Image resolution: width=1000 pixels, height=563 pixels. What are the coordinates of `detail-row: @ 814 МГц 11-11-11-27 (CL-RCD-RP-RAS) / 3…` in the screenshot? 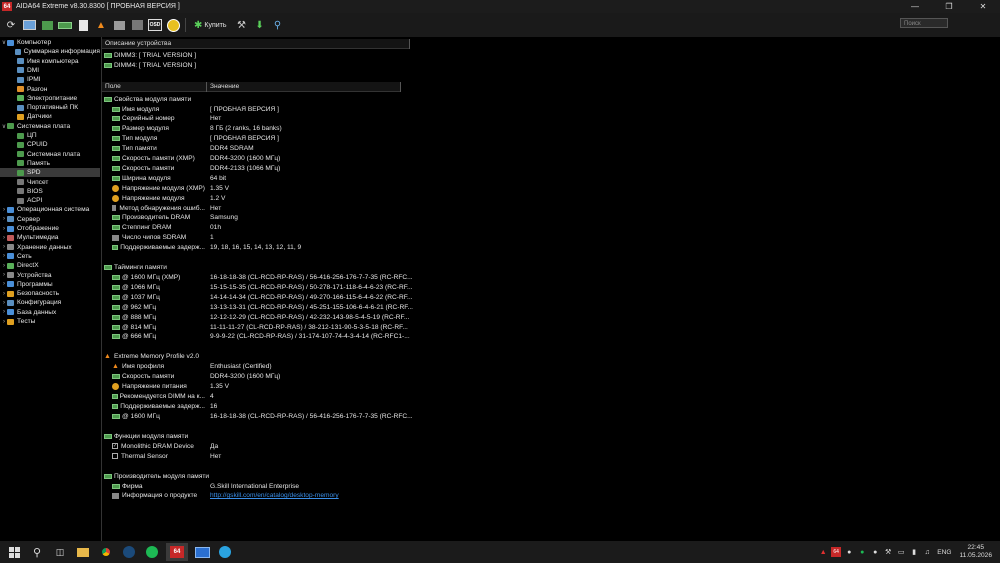 It's located at (547, 327).